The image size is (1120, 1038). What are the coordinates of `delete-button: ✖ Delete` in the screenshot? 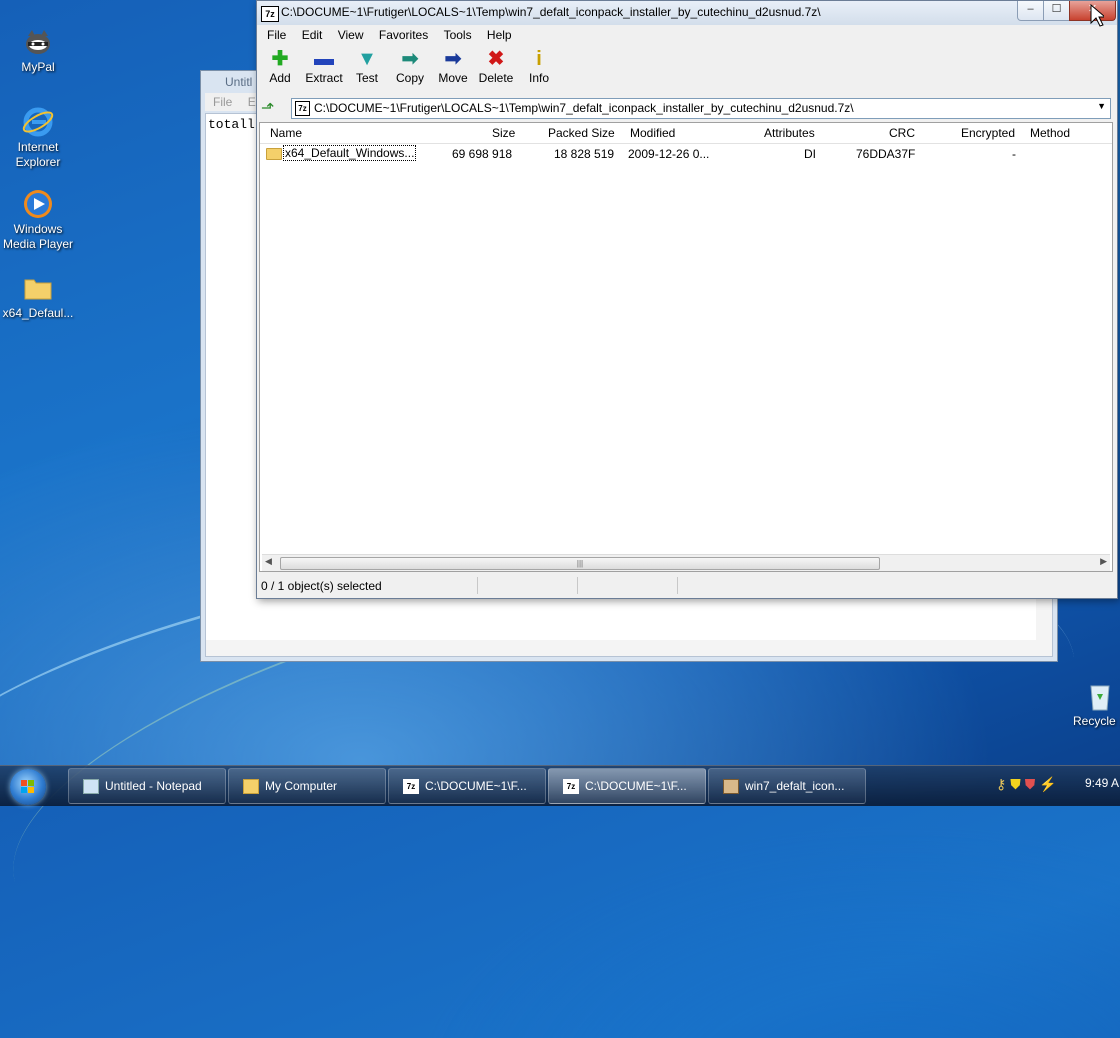 It's located at (496, 66).